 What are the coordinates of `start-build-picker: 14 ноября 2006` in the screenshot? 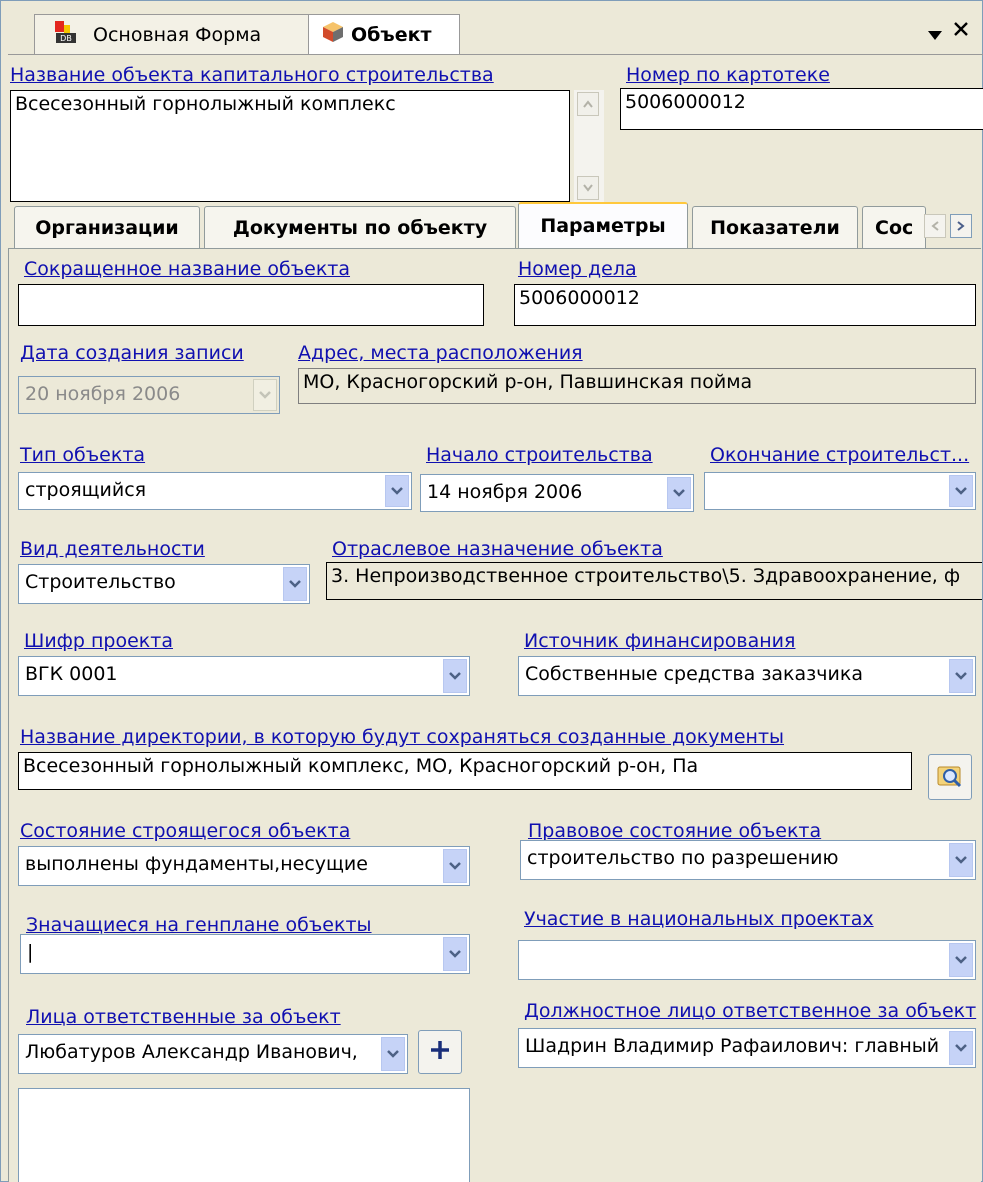 It's located at (557, 493).